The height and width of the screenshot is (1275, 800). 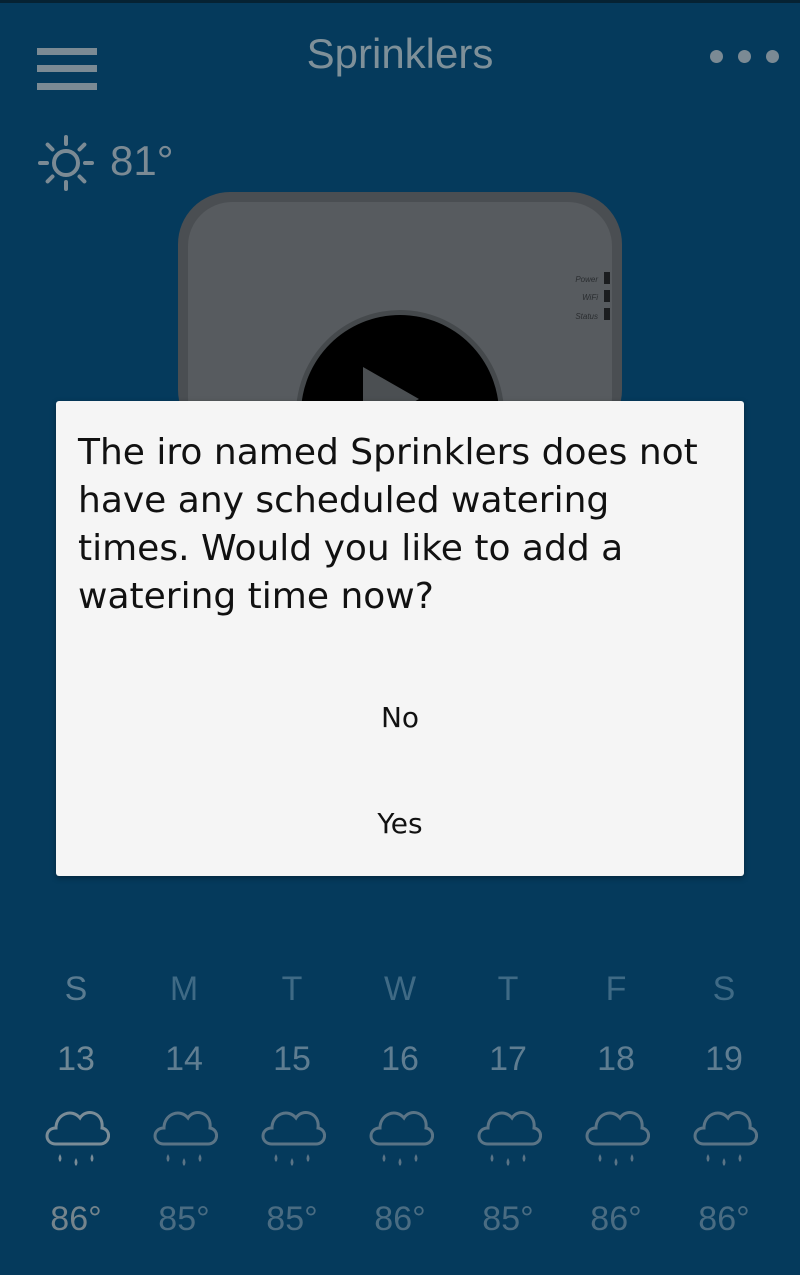 What do you see at coordinates (400, 53) in the screenshot?
I see `page-title: Sprinklers` at bounding box center [400, 53].